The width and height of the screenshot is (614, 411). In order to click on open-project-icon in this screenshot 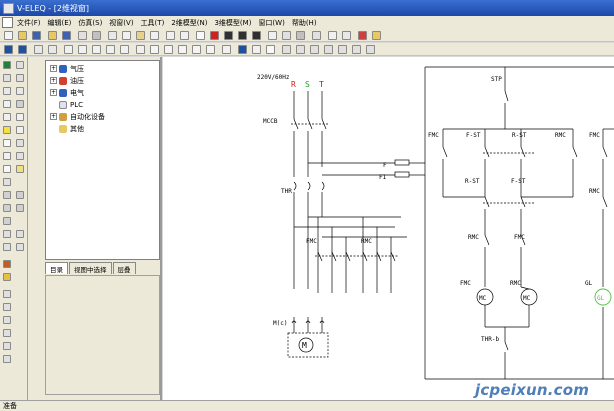, I will do `click(52, 35)`.